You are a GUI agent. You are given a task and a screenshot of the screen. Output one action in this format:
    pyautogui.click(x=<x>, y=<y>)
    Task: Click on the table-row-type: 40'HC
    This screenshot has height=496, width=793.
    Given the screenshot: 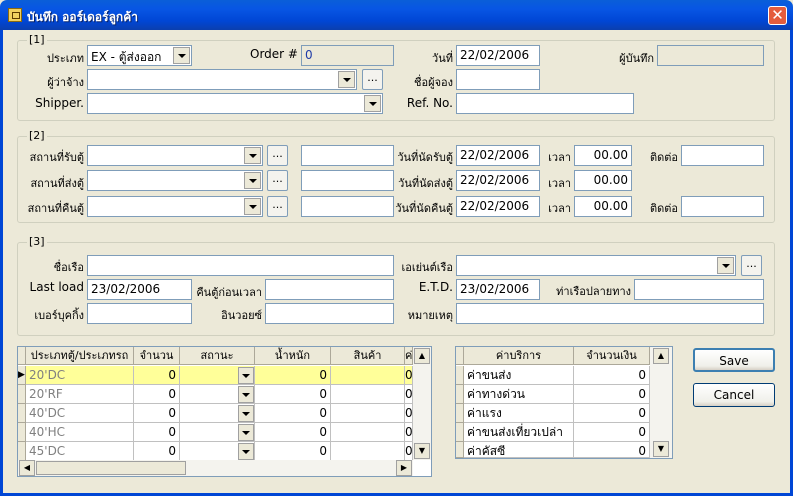 What is the action you would take?
    pyautogui.click(x=80, y=432)
    